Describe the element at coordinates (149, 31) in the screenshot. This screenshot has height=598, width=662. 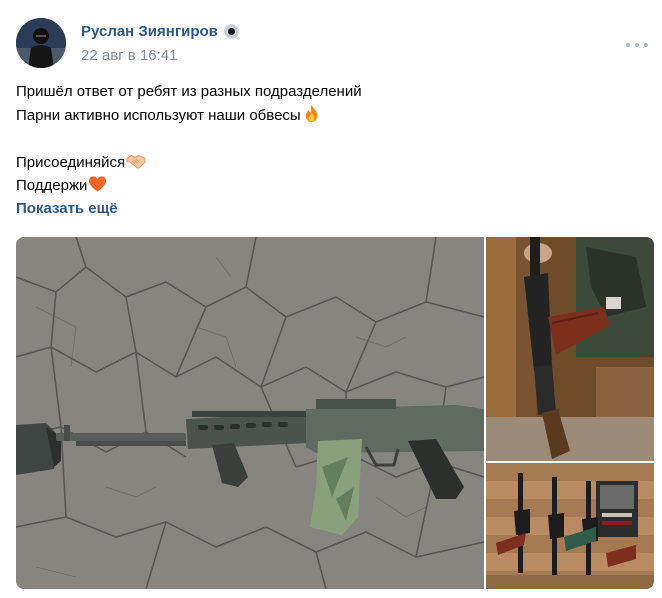
I see `author-name-text: Руслан Зиянгиров` at that location.